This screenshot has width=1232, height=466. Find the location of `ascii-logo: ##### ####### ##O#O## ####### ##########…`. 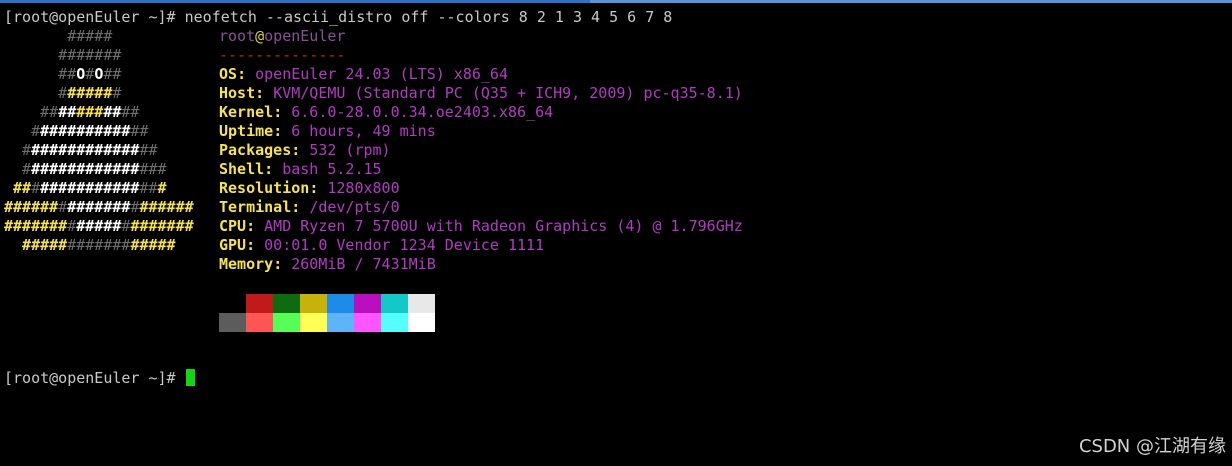

ascii-logo: ##### ####### ##O#O## ####### ##########… is located at coordinates (99, 141).